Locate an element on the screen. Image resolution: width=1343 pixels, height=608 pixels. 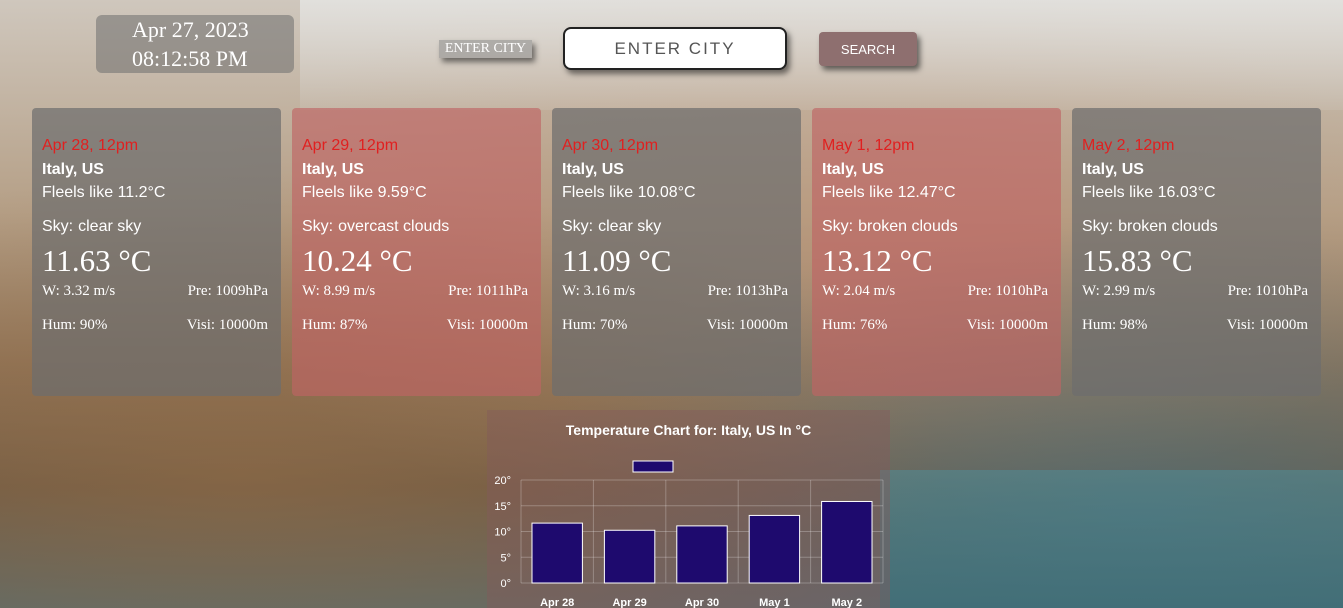
chart-x-tick-label: May 1 is located at coordinates (774, 602).